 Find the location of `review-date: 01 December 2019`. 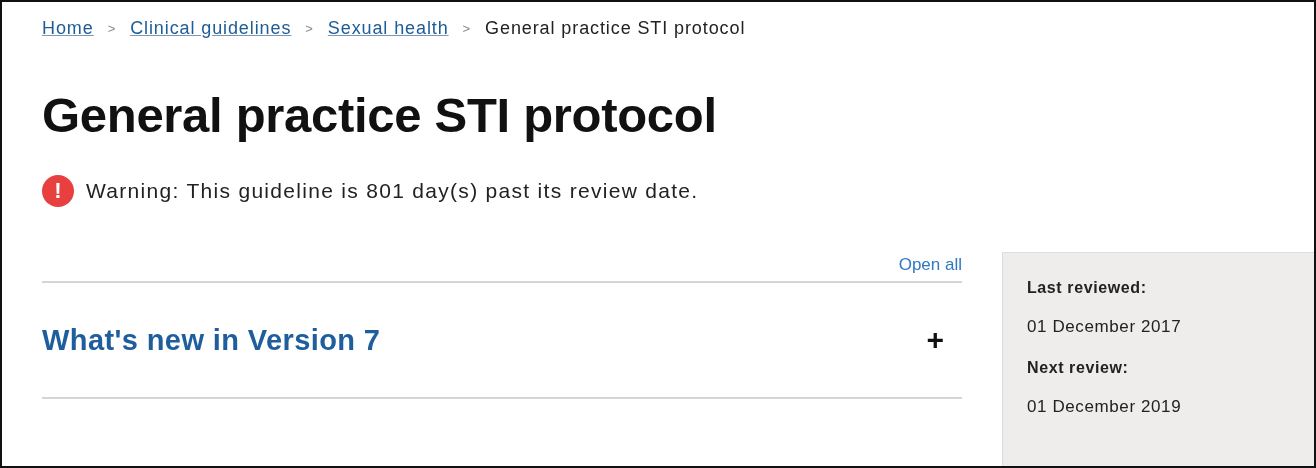

review-date: 01 December 2019 is located at coordinates (1105, 407).